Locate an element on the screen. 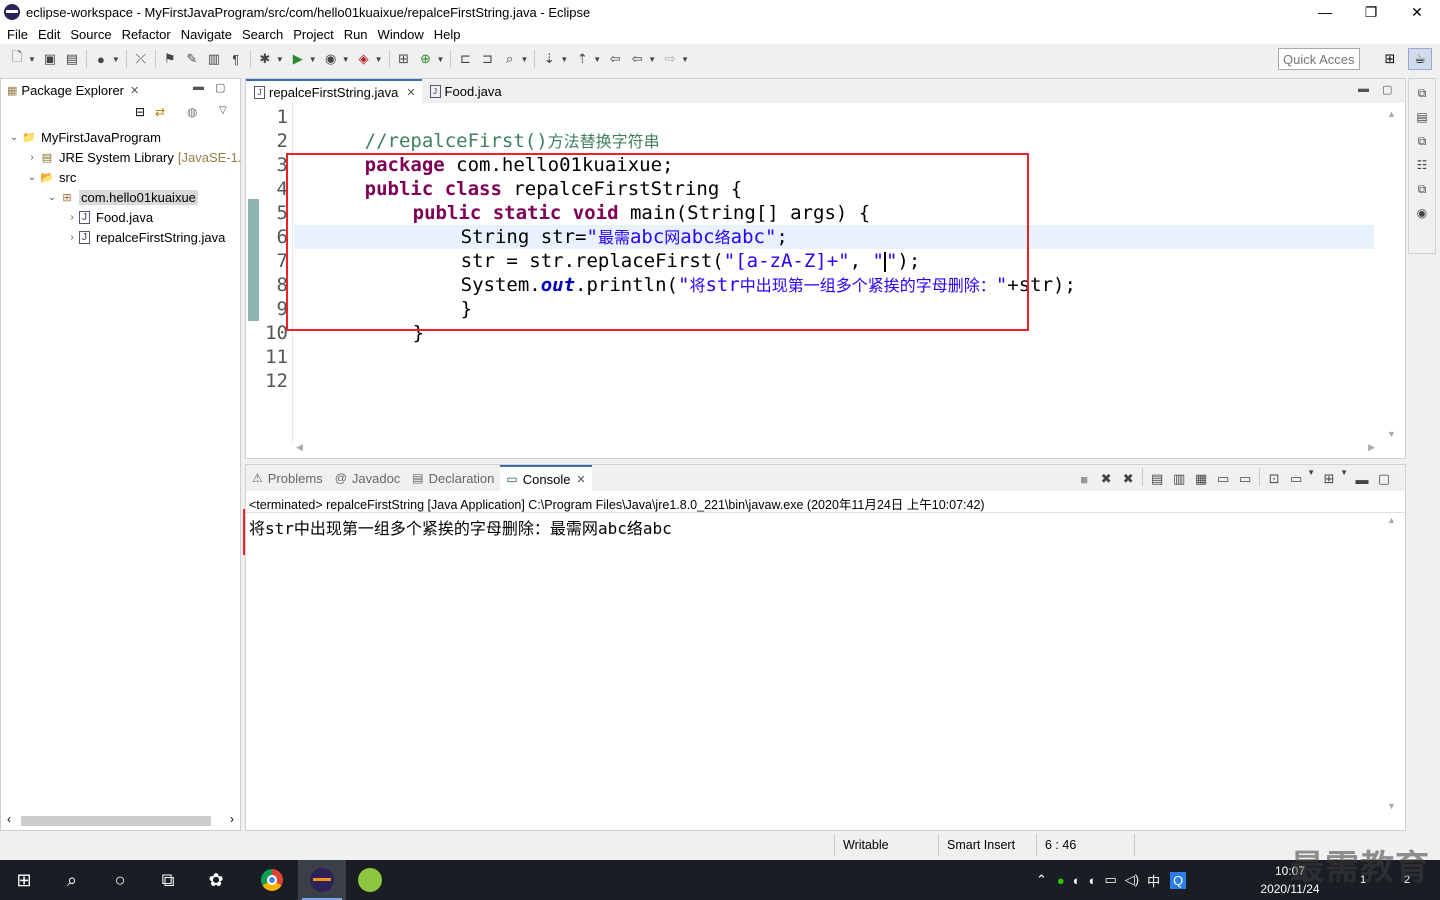 This screenshot has width=1440, height=900. menu-run: Run is located at coordinates (356, 34).